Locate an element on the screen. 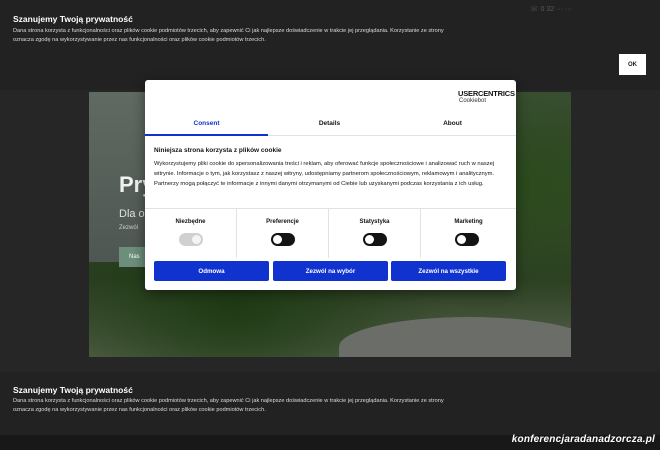 Image resolution: width=660 pixels, height=450 pixels. usercentrics-logo: USERCENTRICS Cookiebot is located at coordinates (486, 96).